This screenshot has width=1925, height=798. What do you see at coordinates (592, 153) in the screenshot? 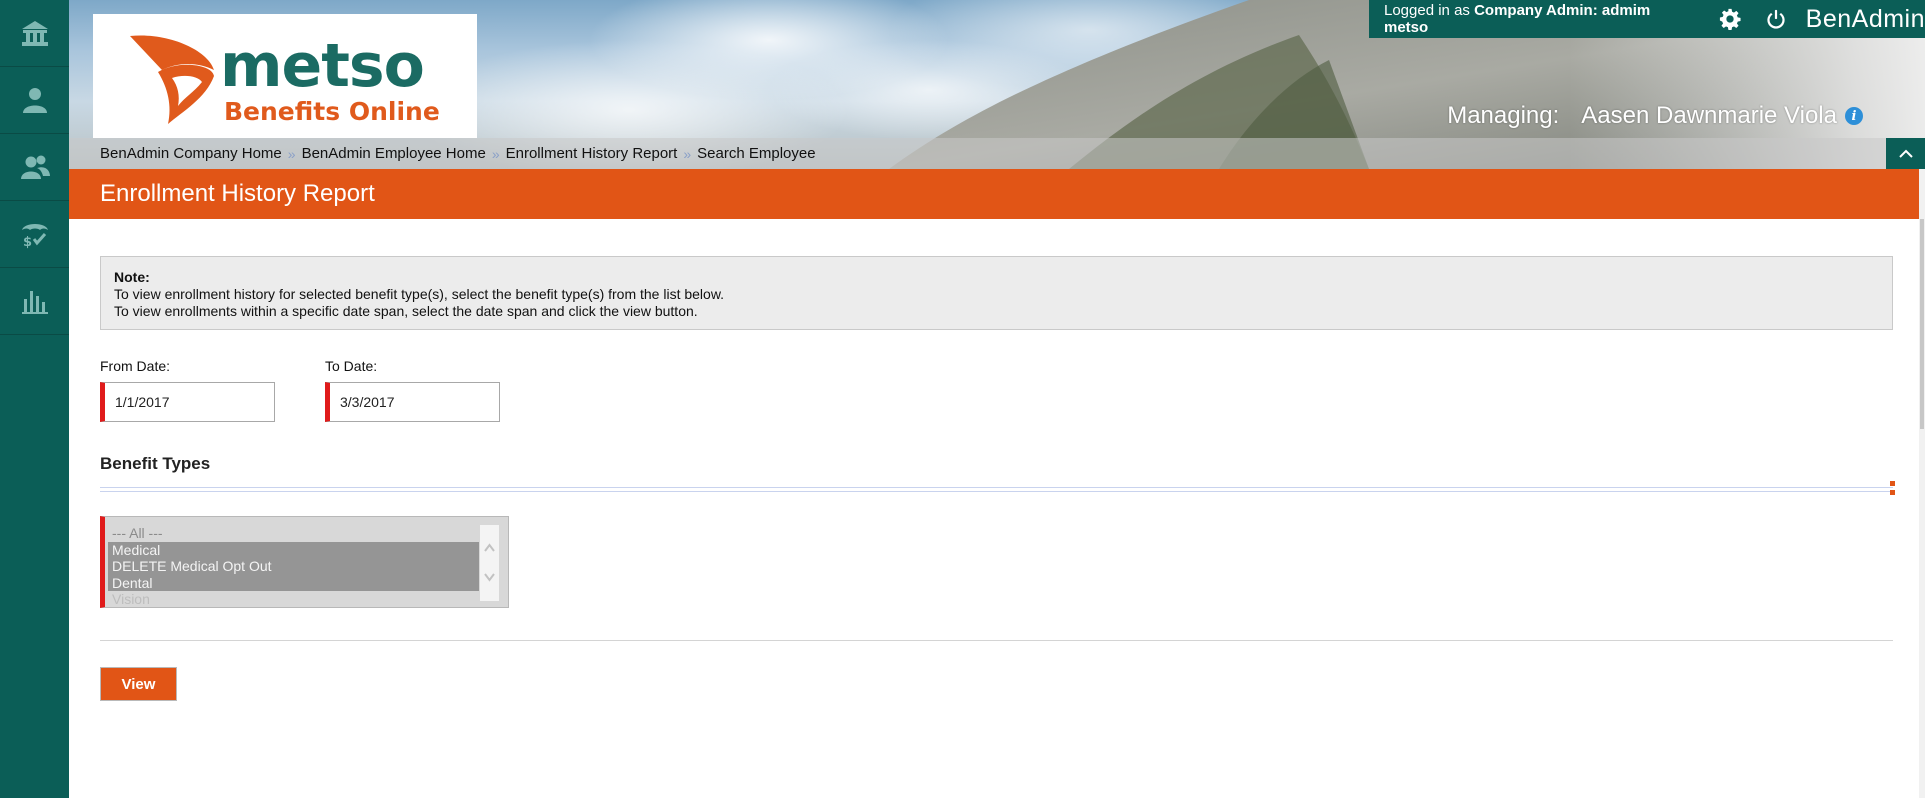
I see `breadcrumb-enrollment-history: Enrollment History Report` at bounding box center [592, 153].